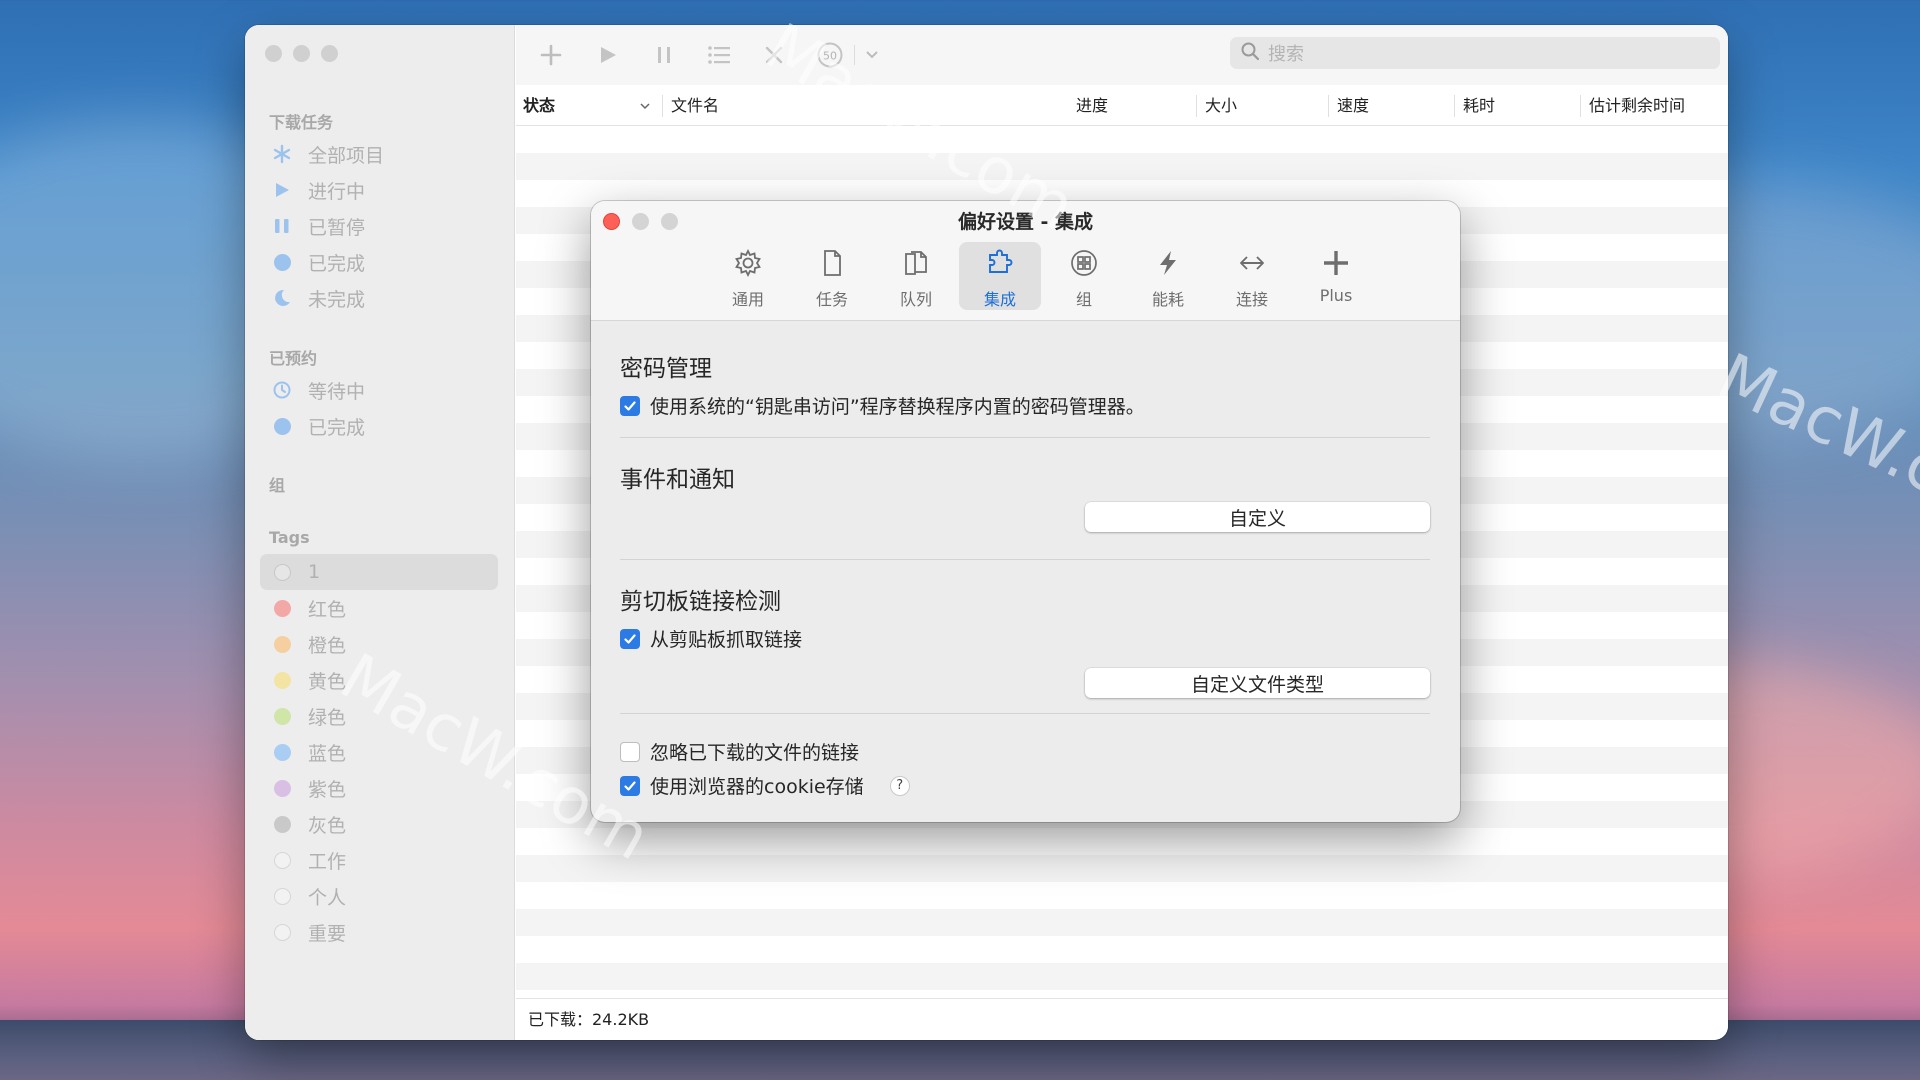 The image size is (1920, 1080). What do you see at coordinates (1353, 105) in the screenshot?
I see `column-speed: 速度` at bounding box center [1353, 105].